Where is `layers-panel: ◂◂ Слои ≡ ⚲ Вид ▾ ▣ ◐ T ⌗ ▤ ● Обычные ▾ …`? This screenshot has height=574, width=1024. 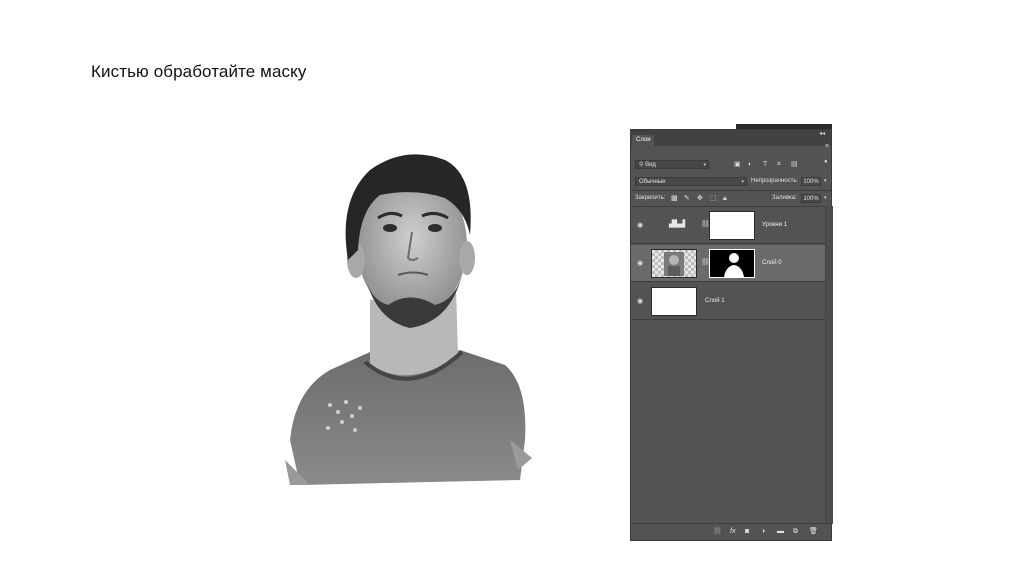 layers-panel: ◂◂ Слои ≡ ⚲ Вид ▾ ▣ ◐ T ⌗ ▤ ● Обычные ▾ … is located at coordinates (731, 335).